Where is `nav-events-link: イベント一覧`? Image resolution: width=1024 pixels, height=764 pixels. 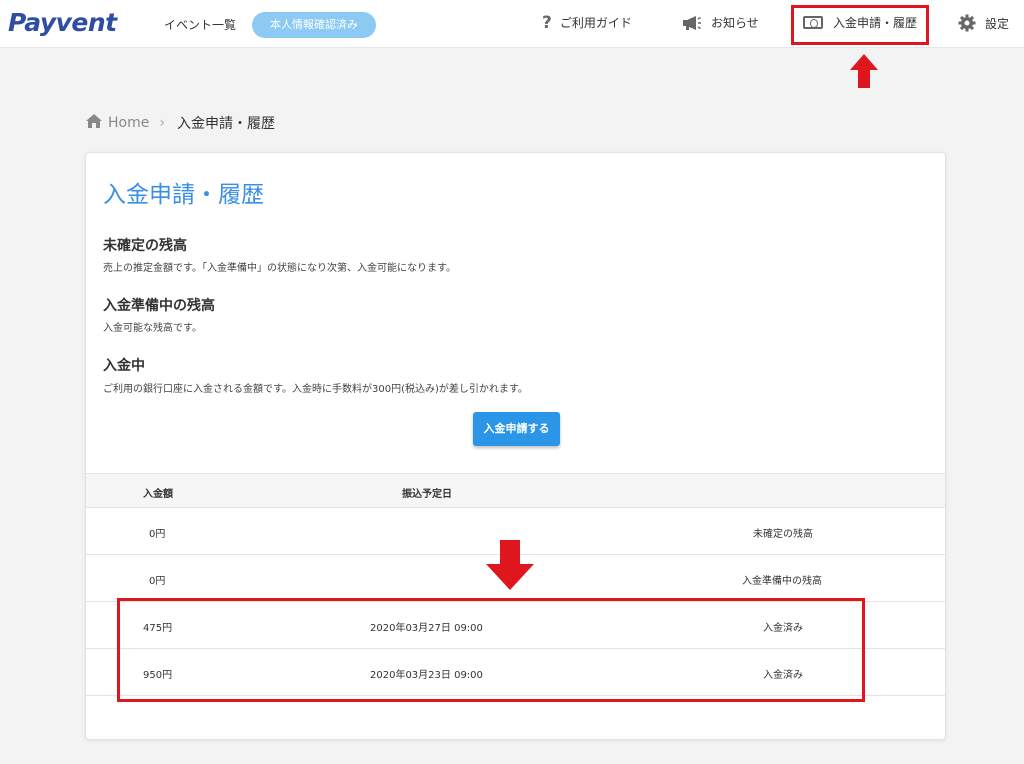 nav-events-link: イベント一覧 is located at coordinates (200, 24).